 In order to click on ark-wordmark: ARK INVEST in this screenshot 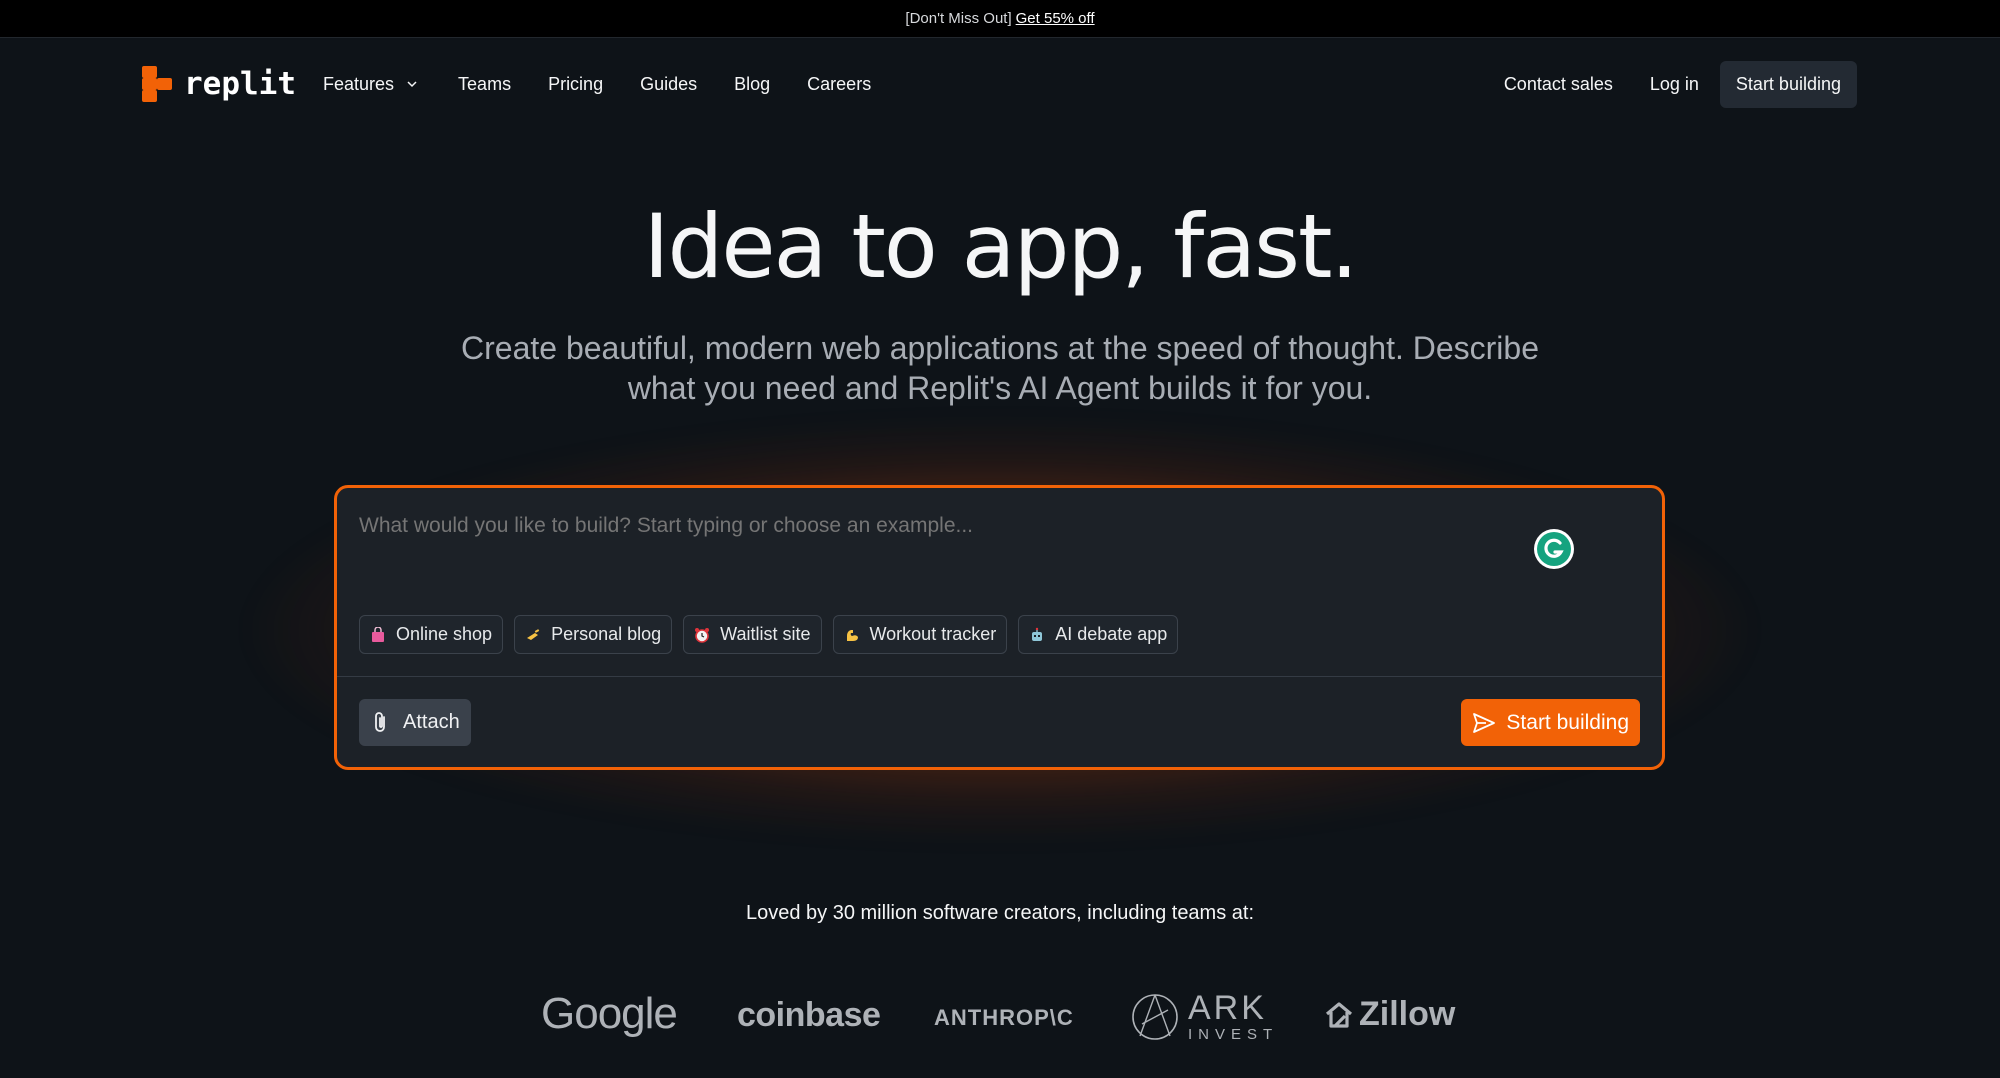, I will do `click(1233, 1016)`.